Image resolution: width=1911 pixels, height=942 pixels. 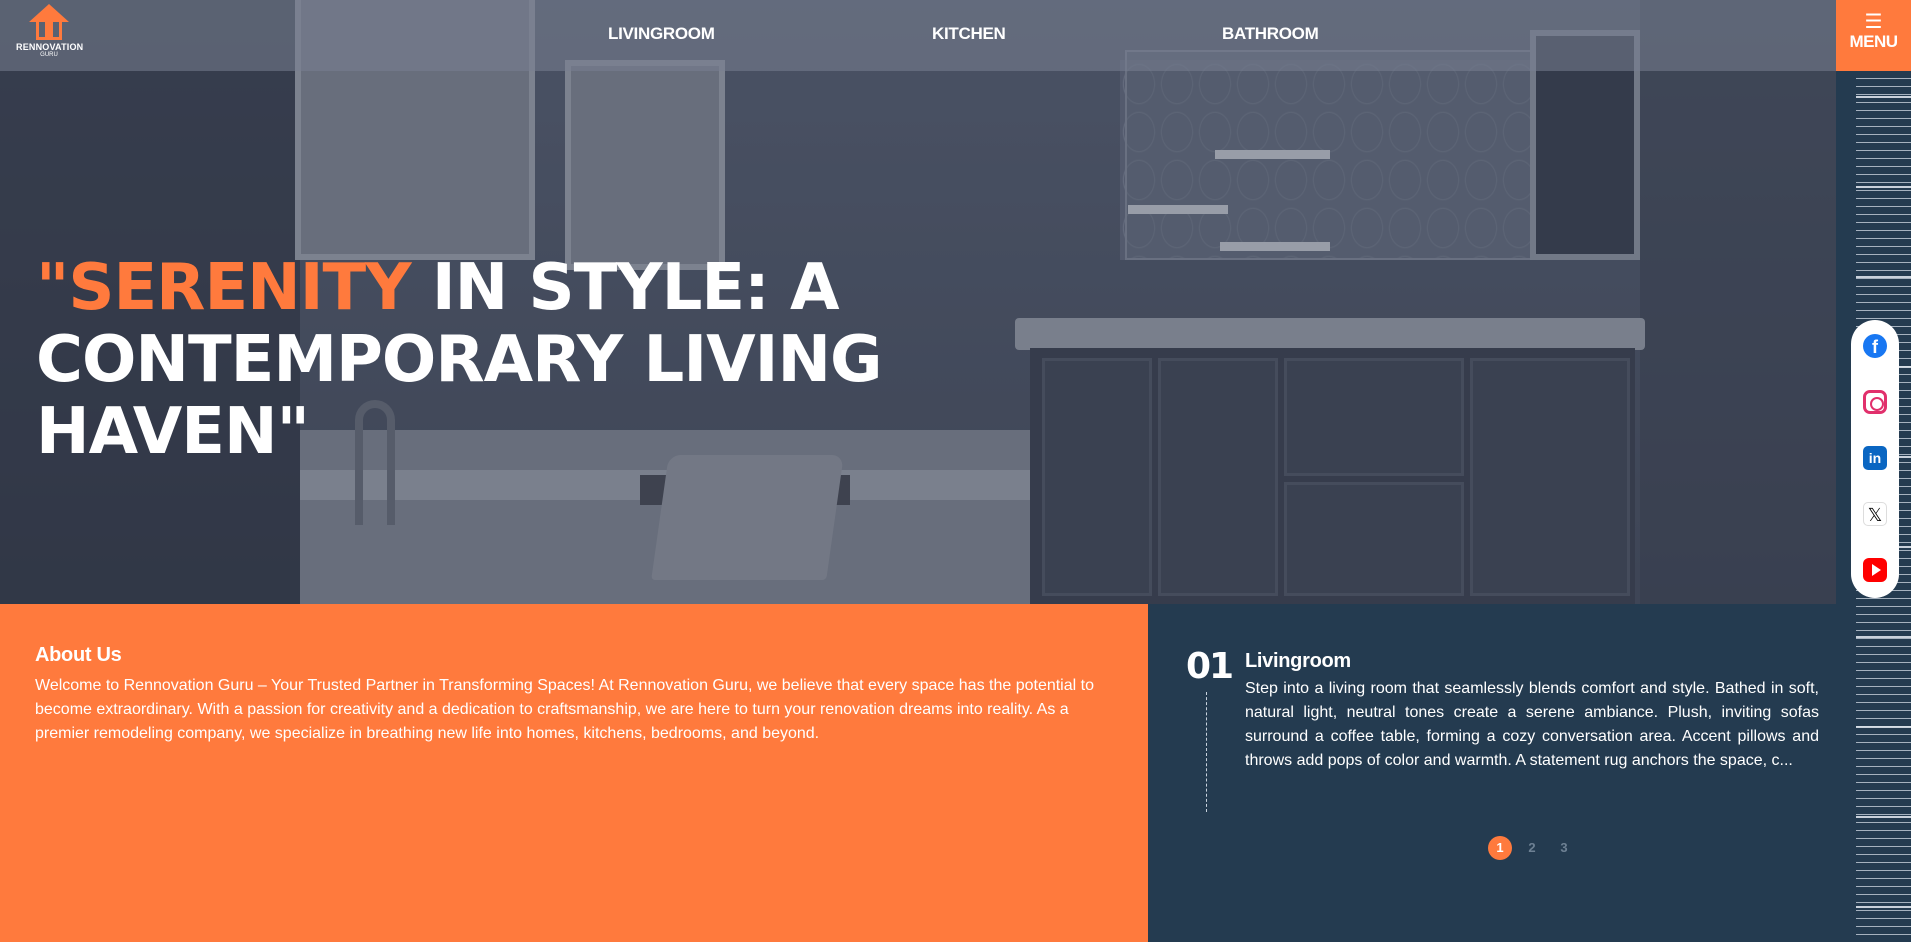 What do you see at coordinates (661, 34) in the screenshot?
I see `nav-livingroom: LIVINGROOM` at bounding box center [661, 34].